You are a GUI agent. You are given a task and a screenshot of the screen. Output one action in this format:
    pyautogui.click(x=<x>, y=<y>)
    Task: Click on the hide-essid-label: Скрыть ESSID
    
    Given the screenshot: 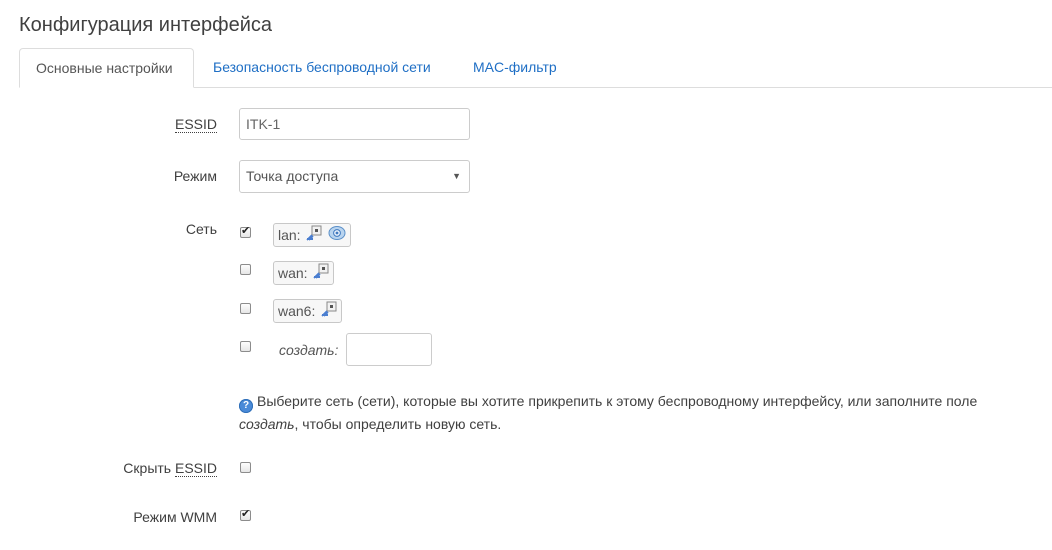 What is the action you would take?
    pyautogui.click(x=170, y=468)
    